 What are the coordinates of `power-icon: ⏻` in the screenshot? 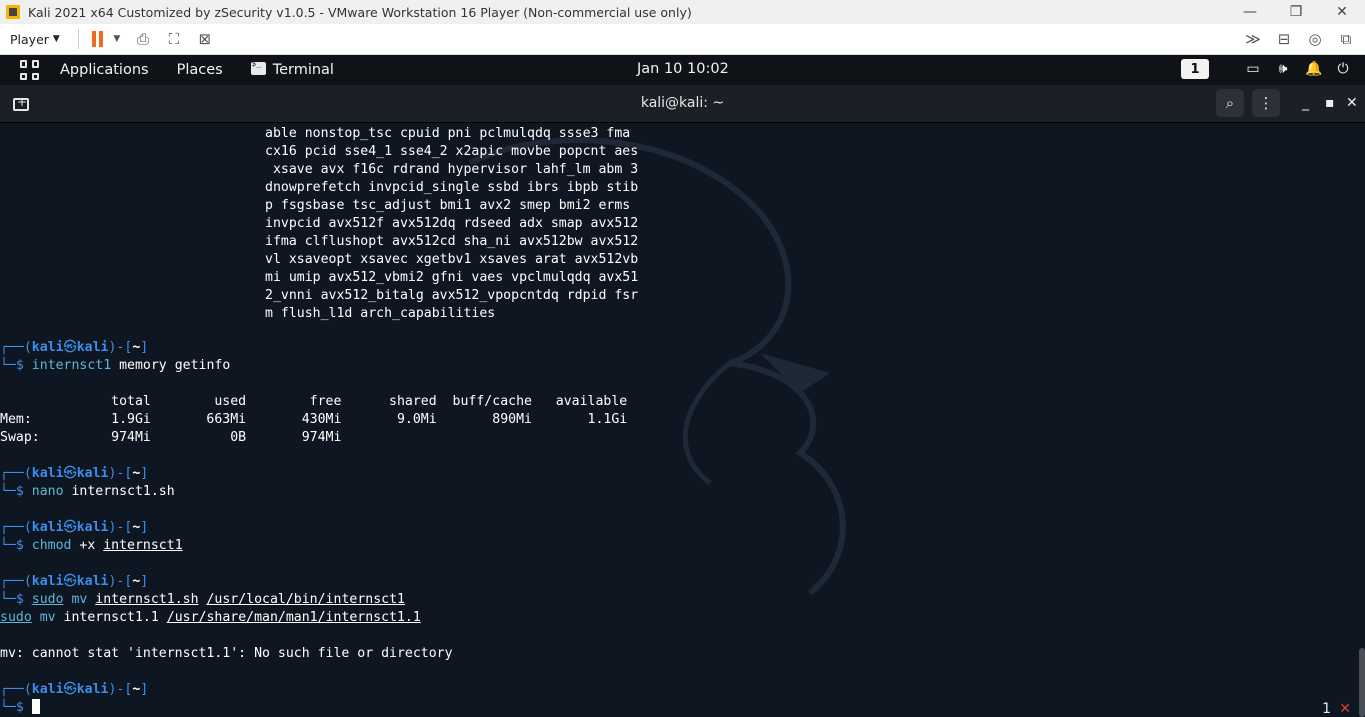 It's located at (1343, 69).